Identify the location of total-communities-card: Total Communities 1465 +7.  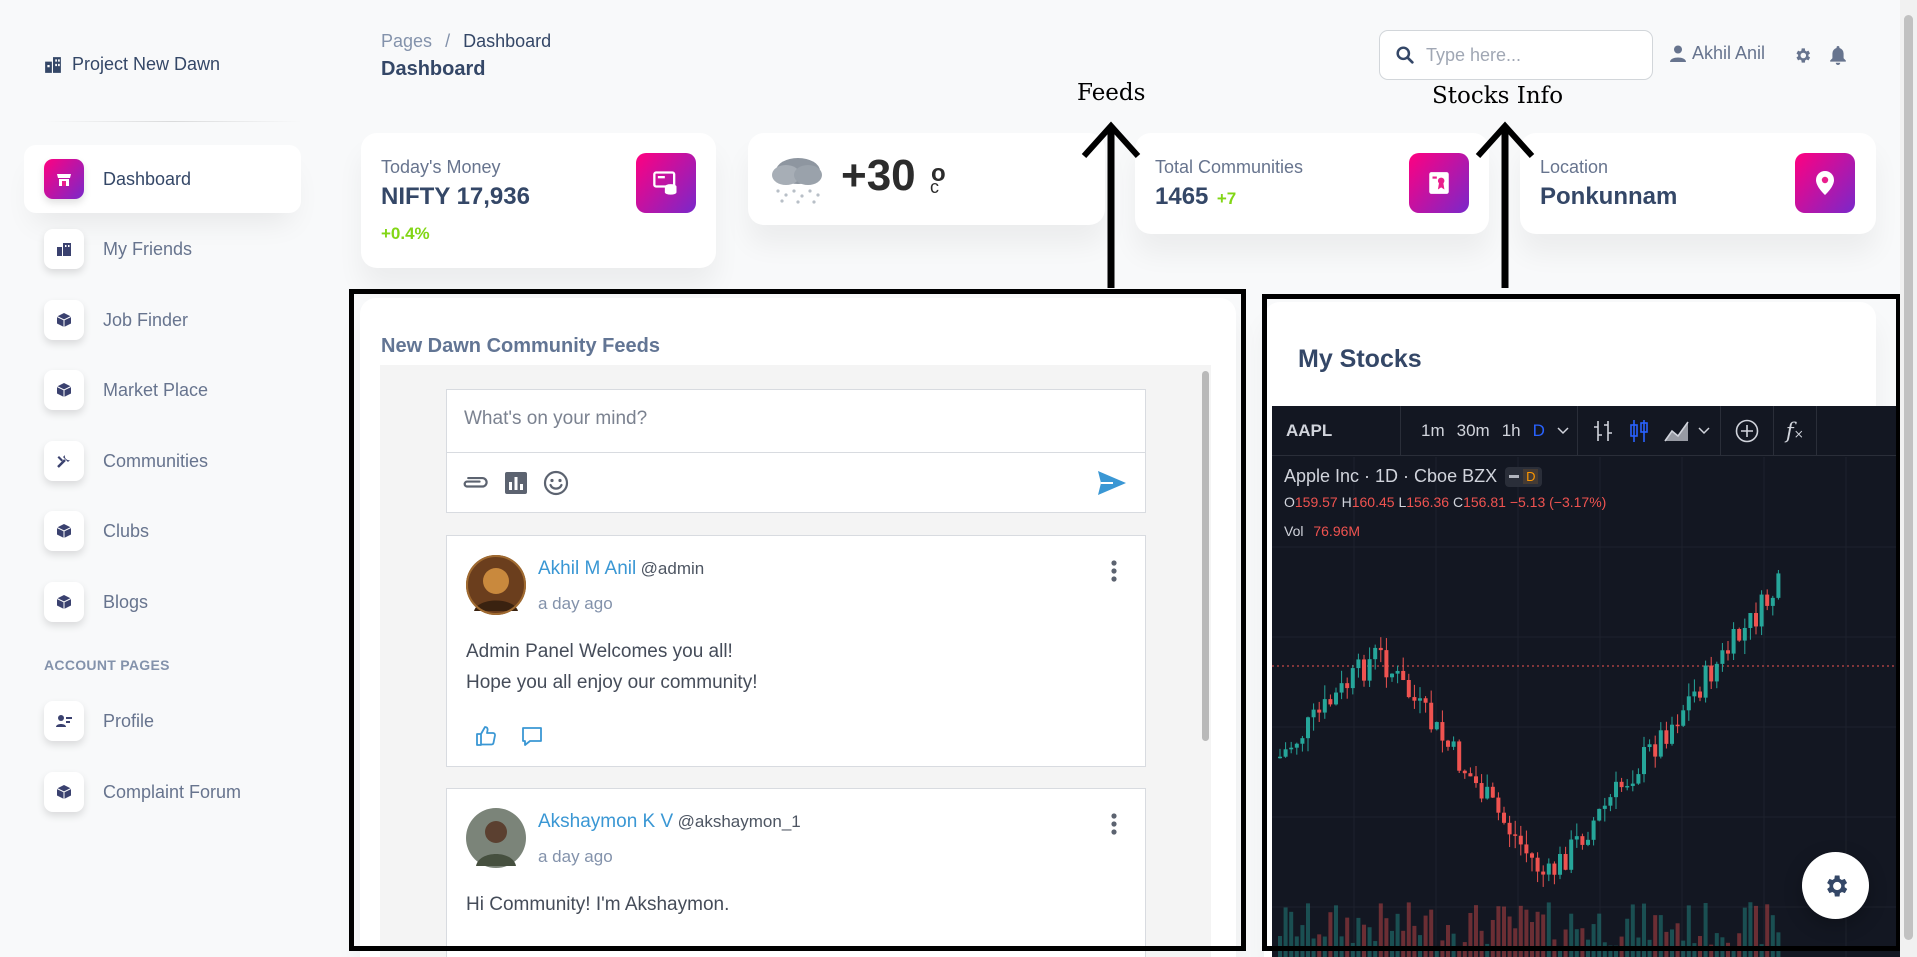
(1312, 183).